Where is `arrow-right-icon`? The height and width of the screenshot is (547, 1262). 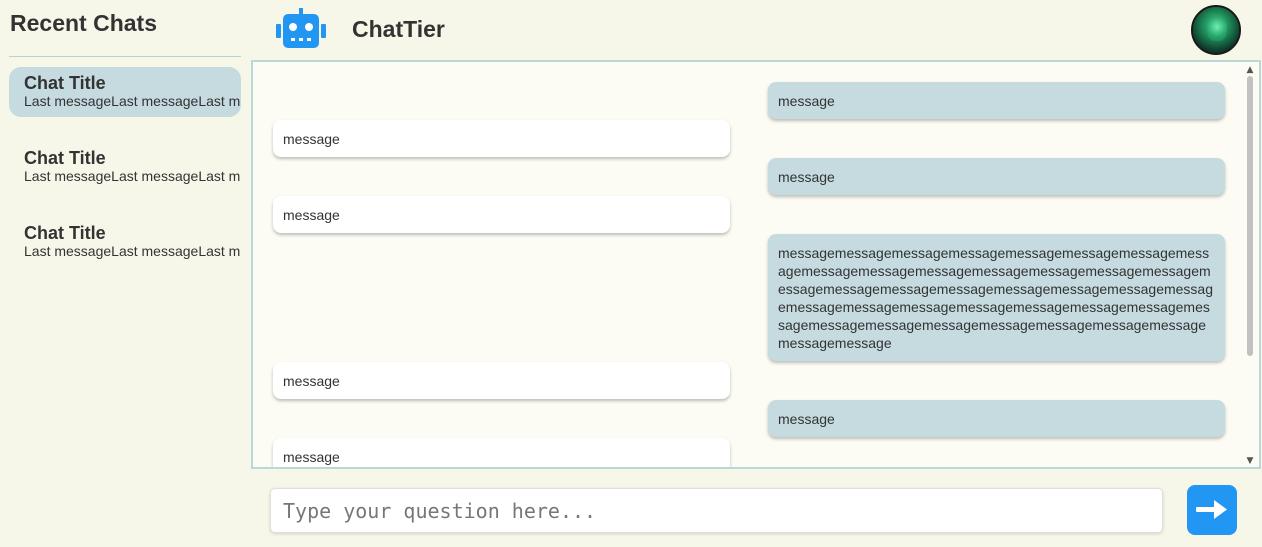 arrow-right-icon is located at coordinates (1212, 510).